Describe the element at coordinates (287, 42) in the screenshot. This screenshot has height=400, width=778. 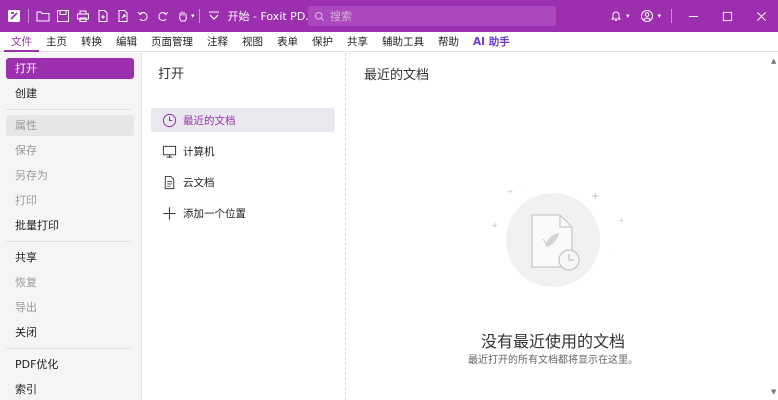
I see `menu-form: 表单` at that location.